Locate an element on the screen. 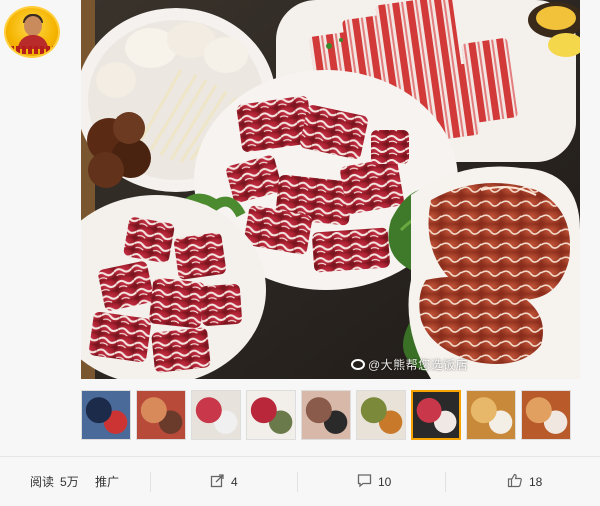 The image size is (600, 506). promote-label: 推广 is located at coordinates (107, 482).